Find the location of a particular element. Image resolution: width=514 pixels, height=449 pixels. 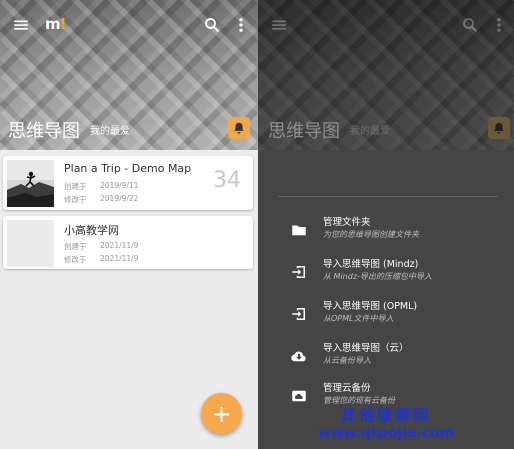

menu-divider is located at coordinates (388, 196).